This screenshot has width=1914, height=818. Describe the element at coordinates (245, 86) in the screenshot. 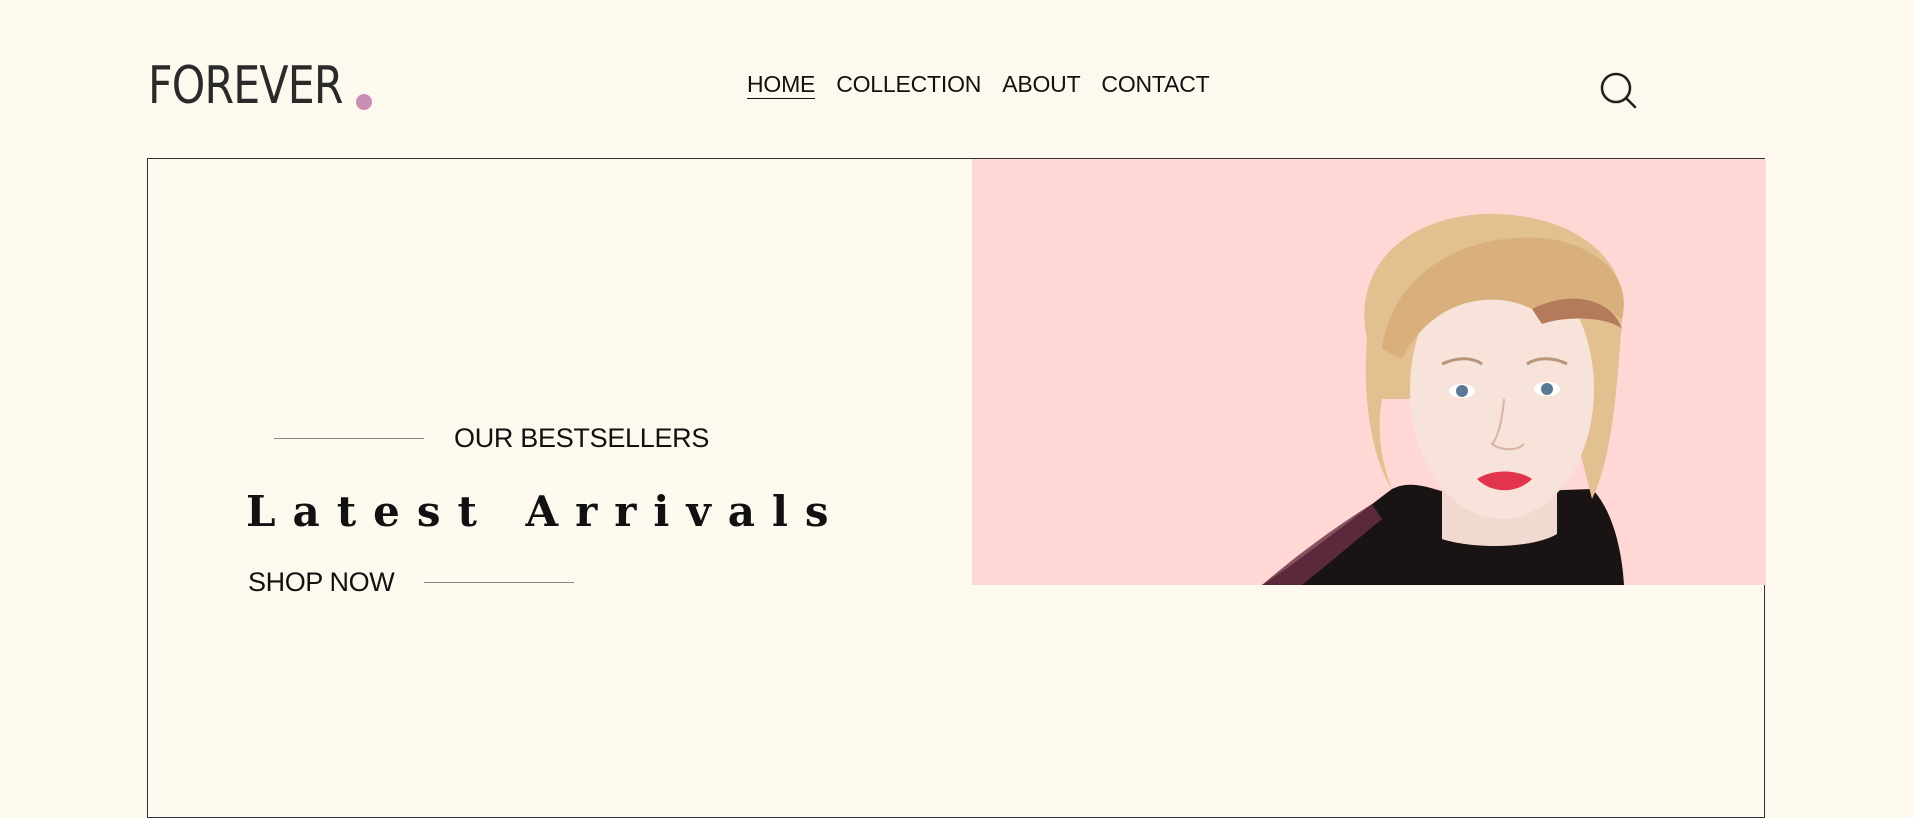

I see `brand-name: FOREVER` at that location.